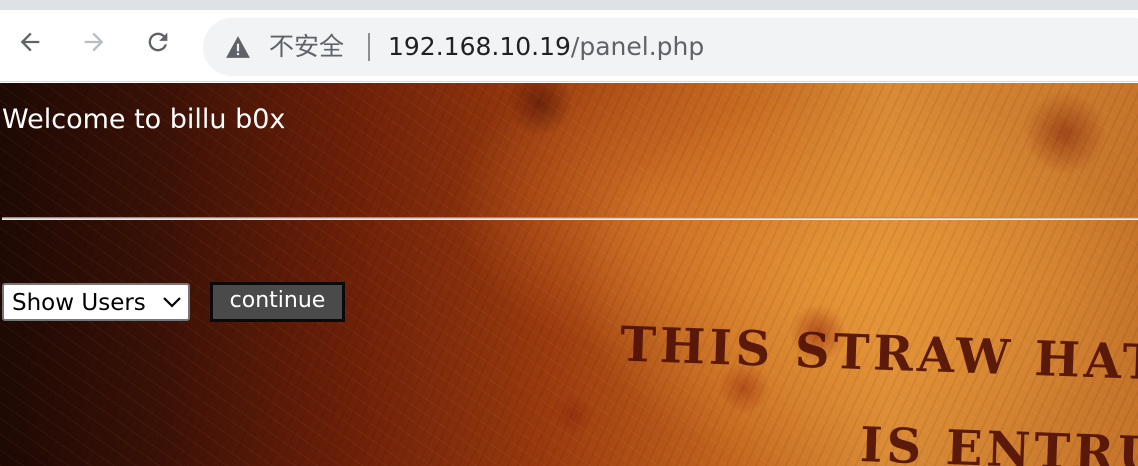 The width and height of the screenshot is (1138, 466). Describe the element at coordinates (570, 218) in the screenshot. I see `horizontal-rule` at that location.